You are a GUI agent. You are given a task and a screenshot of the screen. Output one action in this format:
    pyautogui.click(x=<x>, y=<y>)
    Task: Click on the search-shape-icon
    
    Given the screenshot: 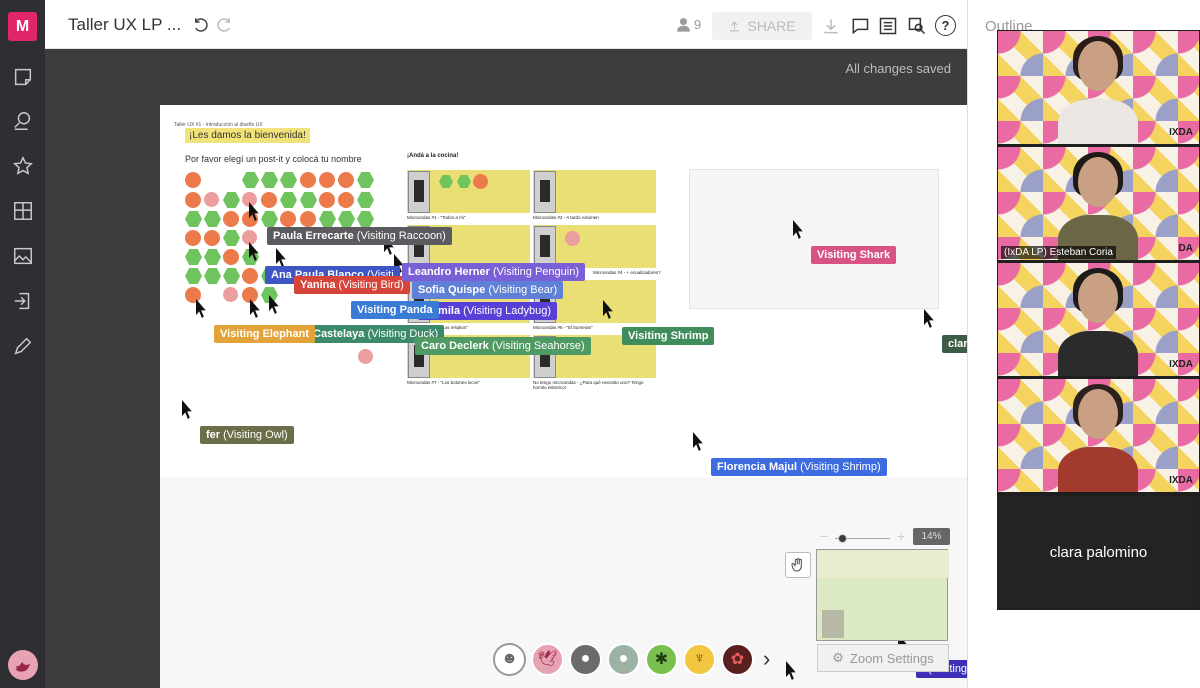 What is the action you would take?
    pyautogui.click(x=22, y=120)
    